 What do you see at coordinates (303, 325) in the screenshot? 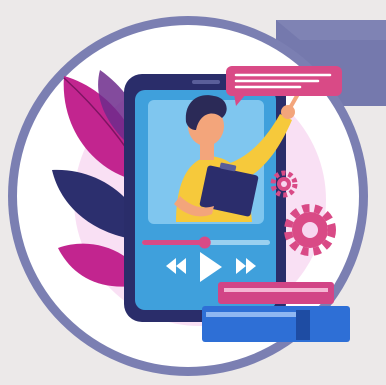
I see `book-blue-spine` at bounding box center [303, 325].